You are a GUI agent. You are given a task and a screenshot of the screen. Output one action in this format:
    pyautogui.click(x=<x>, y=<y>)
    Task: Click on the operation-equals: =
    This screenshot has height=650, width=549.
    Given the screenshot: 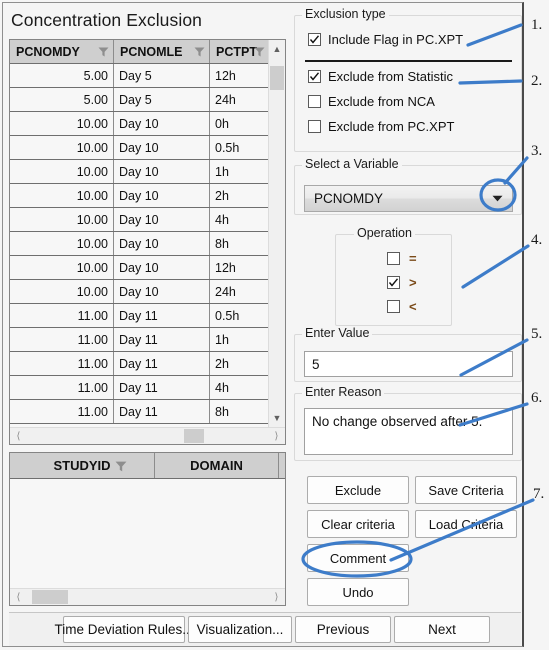 What is the action you would take?
    pyautogui.click(x=402, y=258)
    